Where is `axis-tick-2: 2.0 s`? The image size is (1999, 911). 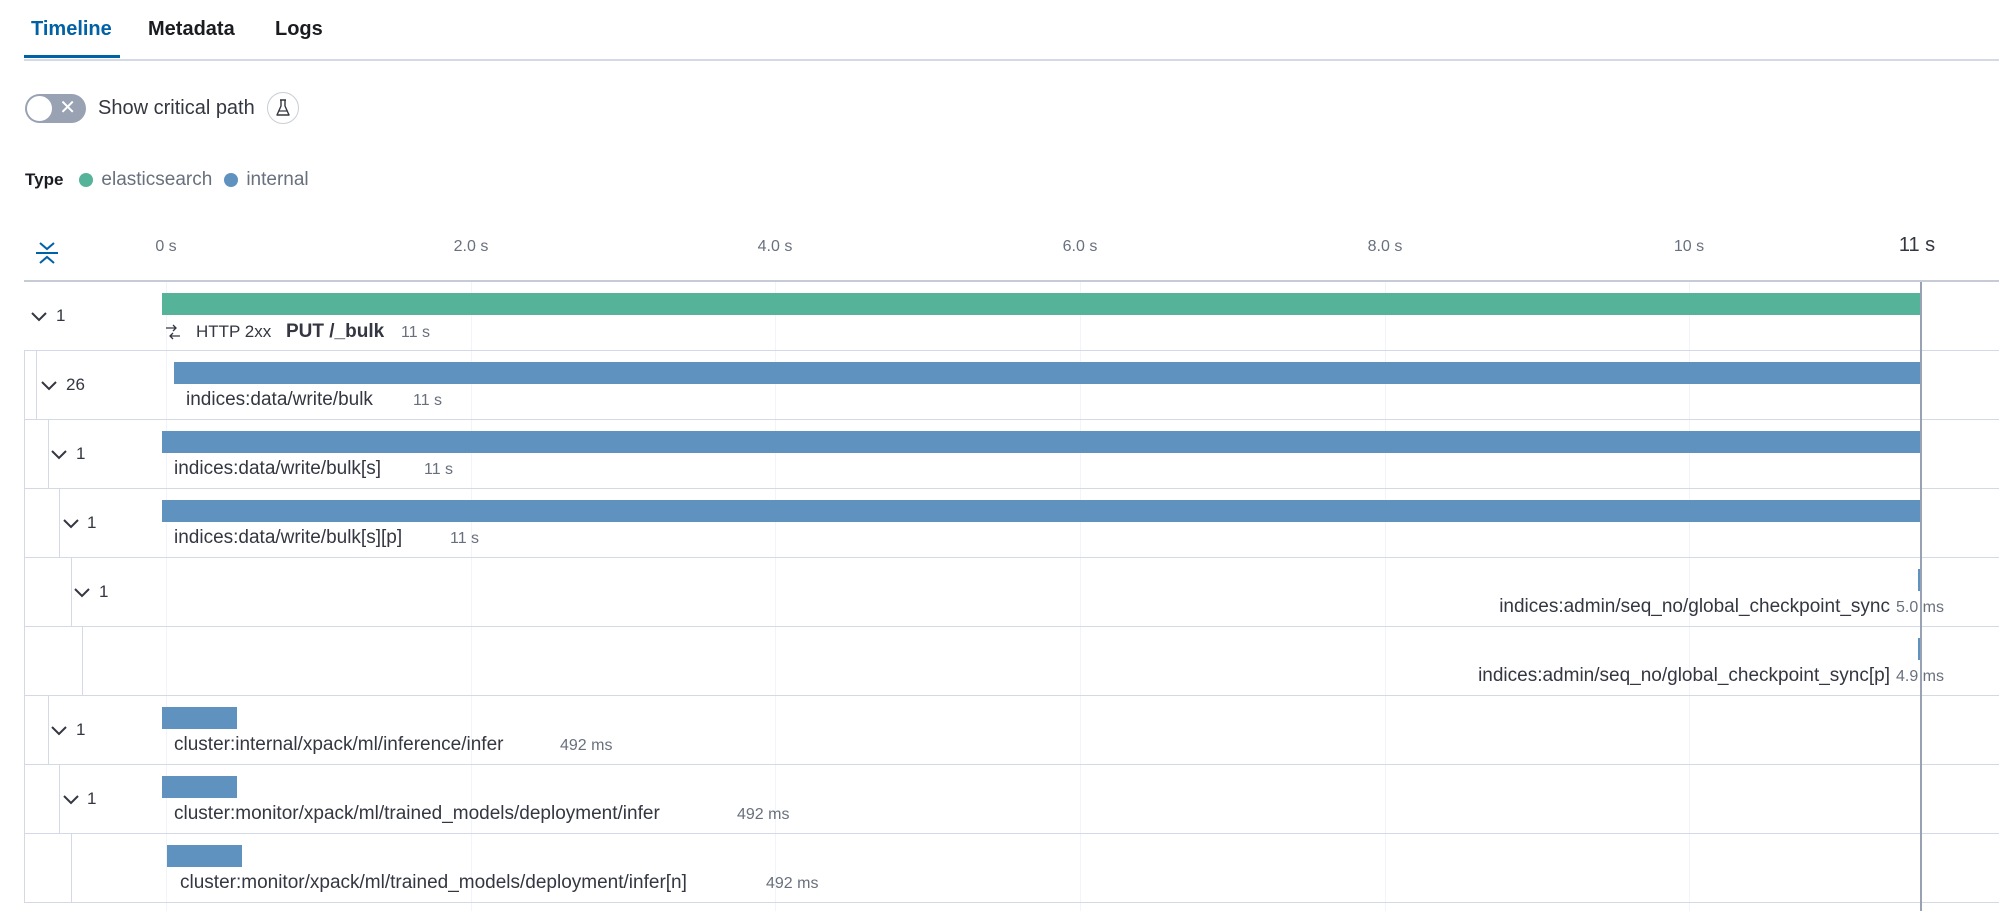 axis-tick-2: 2.0 s is located at coordinates (471, 246).